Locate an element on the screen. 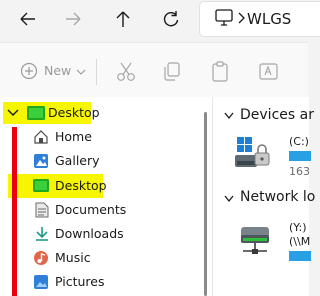 The image size is (320, 296). nav-item-documents: Documents is located at coordinates (107, 210).